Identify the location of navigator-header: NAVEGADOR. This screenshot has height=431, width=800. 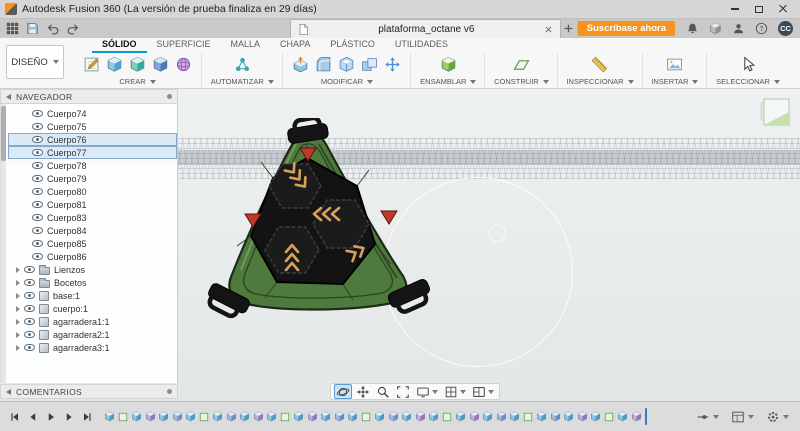
(89, 96).